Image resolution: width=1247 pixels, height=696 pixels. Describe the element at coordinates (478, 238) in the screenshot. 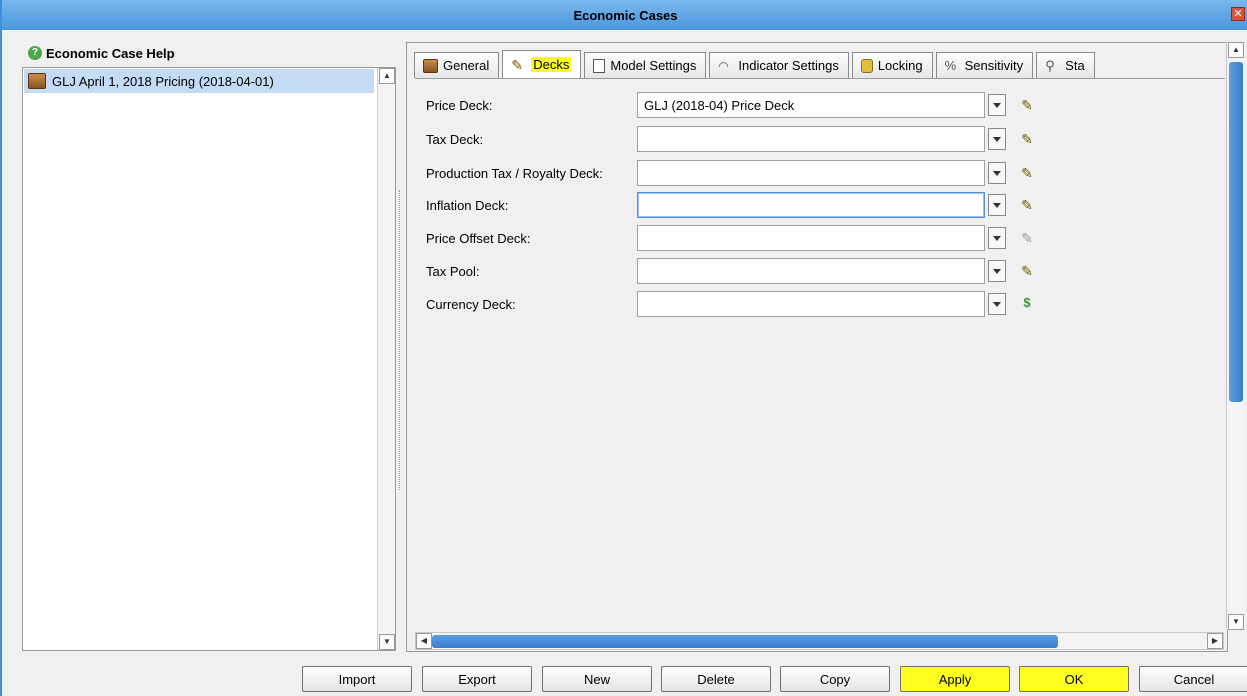

I see `field-label: Price Offset Deck:` at that location.